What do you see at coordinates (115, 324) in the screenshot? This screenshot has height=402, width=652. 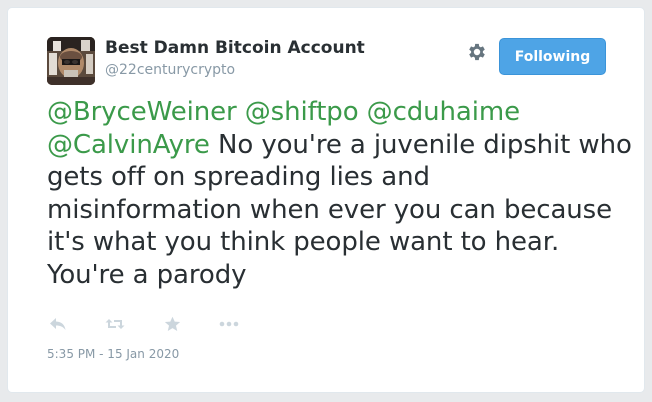 I see `retweet-icon` at bounding box center [115, 324].